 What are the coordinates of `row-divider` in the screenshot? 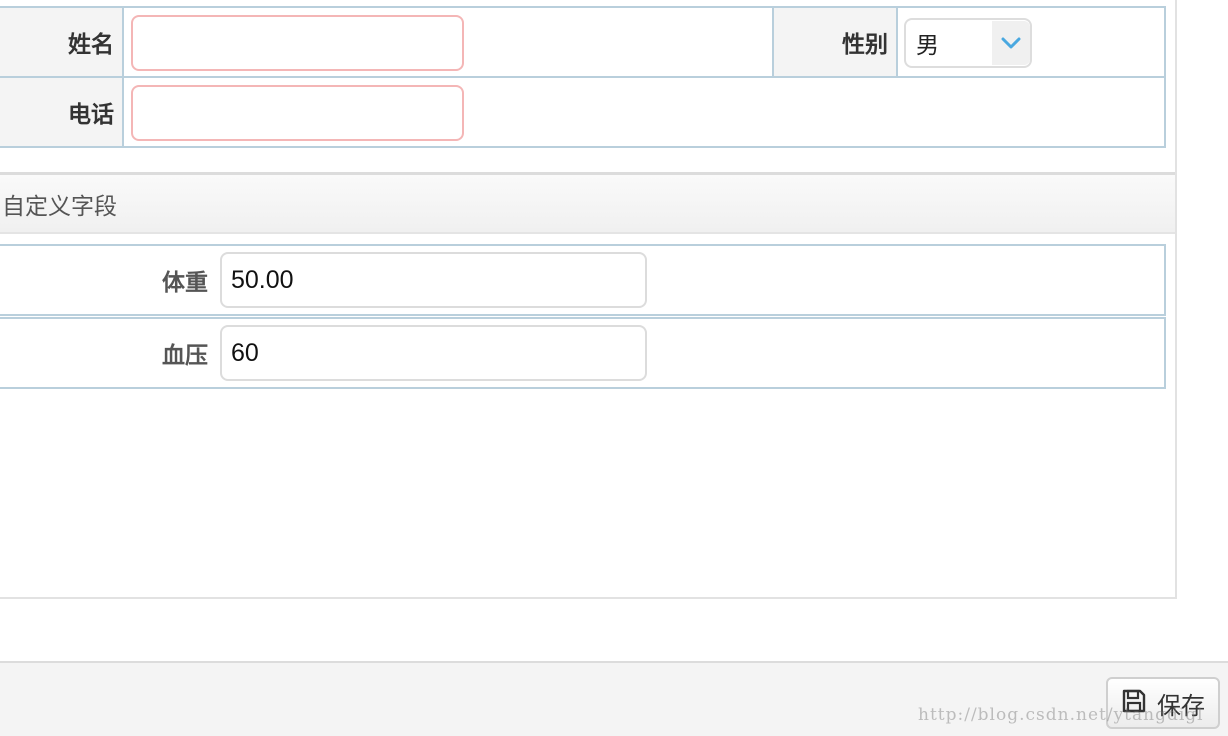 It's located at (582, 77).